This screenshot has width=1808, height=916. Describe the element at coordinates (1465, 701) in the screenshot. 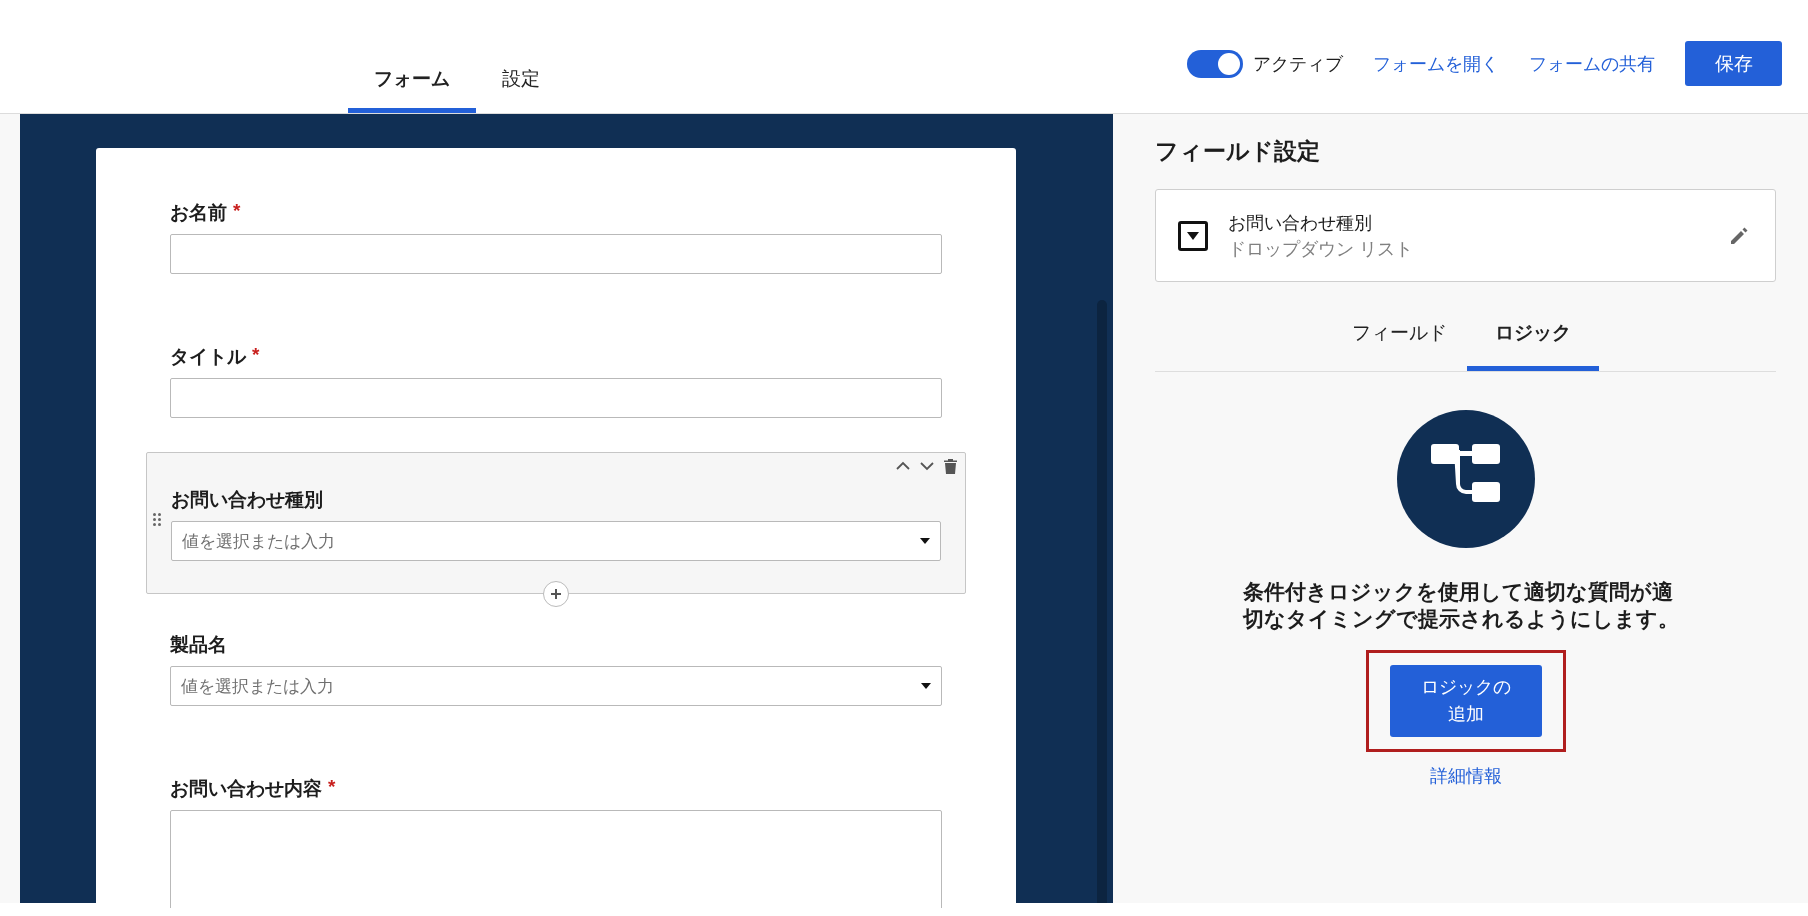

I see `add-logic-button: ロジックの追加` at that location.